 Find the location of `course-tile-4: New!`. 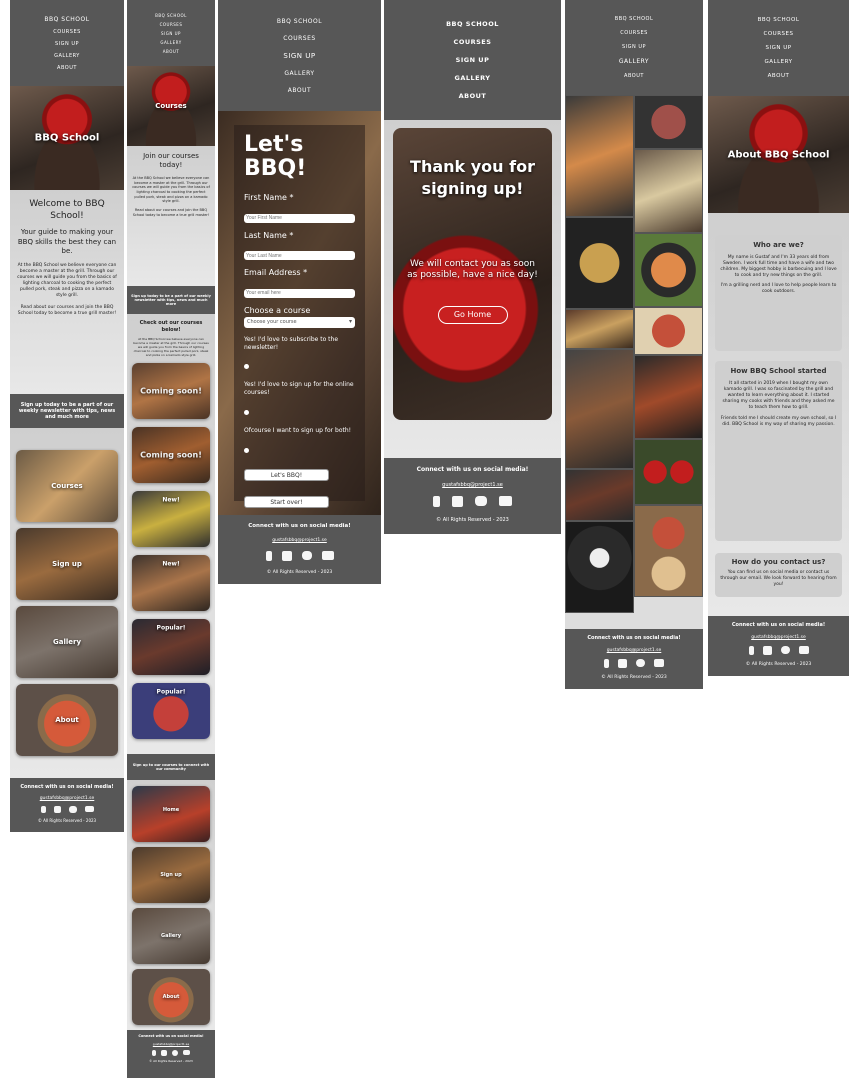

course-tile-4: New! is located at coordinates (171, 582).